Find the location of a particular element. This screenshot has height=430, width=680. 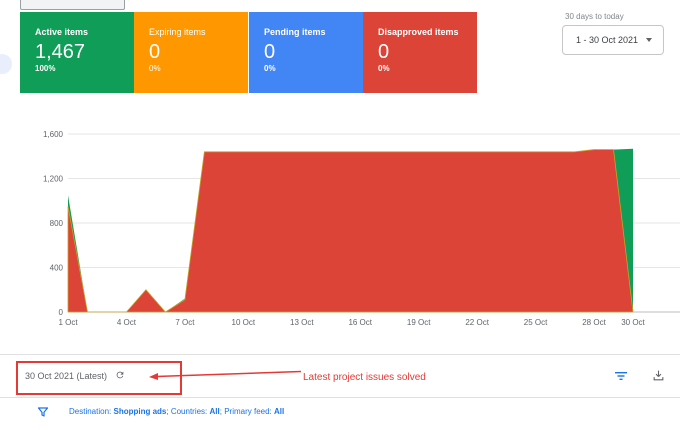

x-tick-label: 28 Oct is located at coordinates (594, 322).